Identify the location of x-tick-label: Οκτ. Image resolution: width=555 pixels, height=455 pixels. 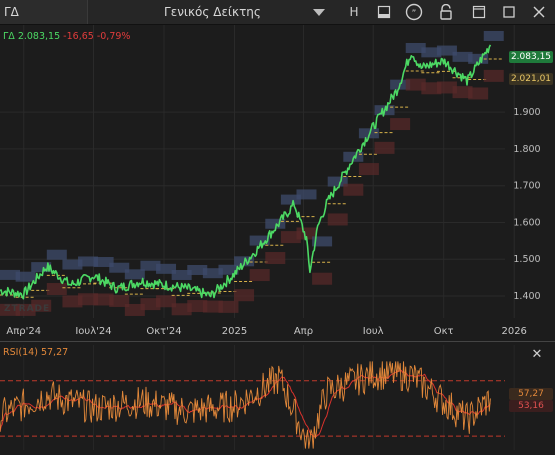
(444, 331).